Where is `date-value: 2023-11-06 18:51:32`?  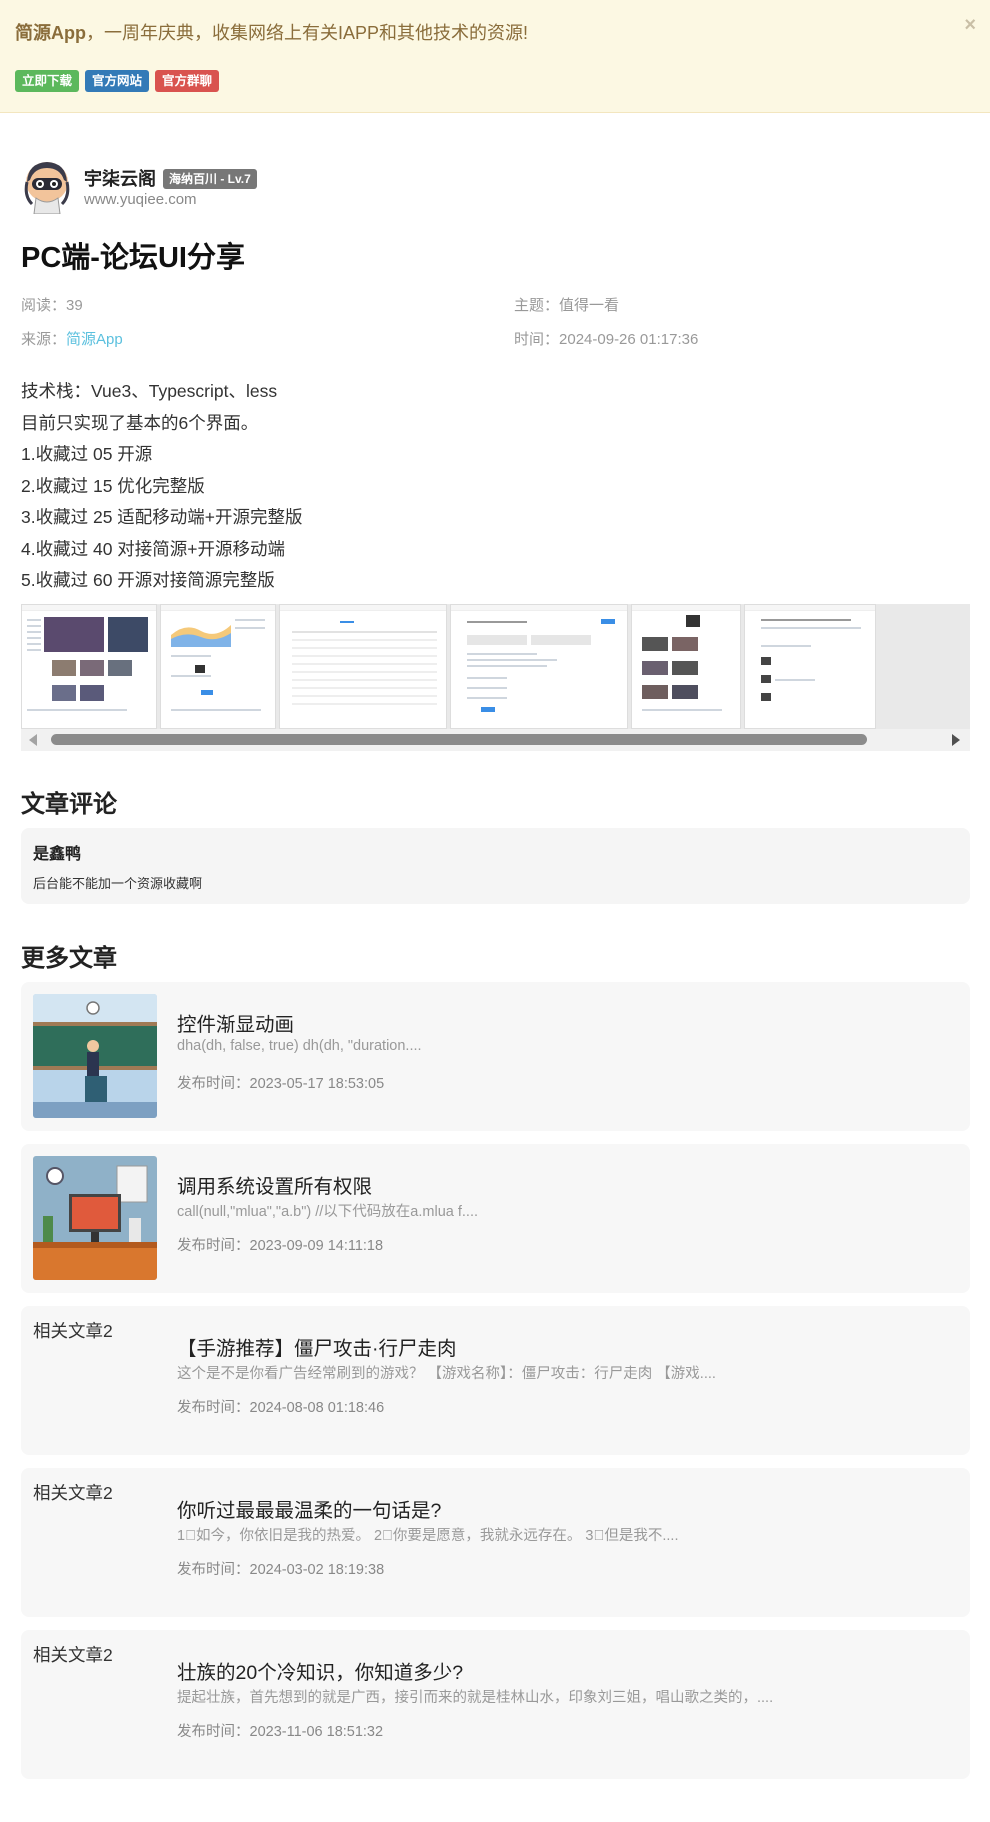 date-value: 2023-11-06 18:51:32 is located at coordinates (316, 1732).